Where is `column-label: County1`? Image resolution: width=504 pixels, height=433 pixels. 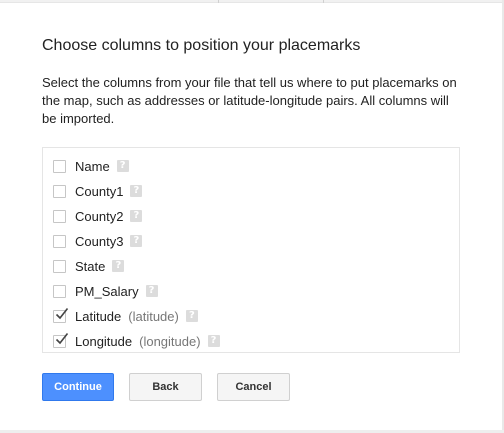
column-label: County1 is located at coordinates (99, 191).